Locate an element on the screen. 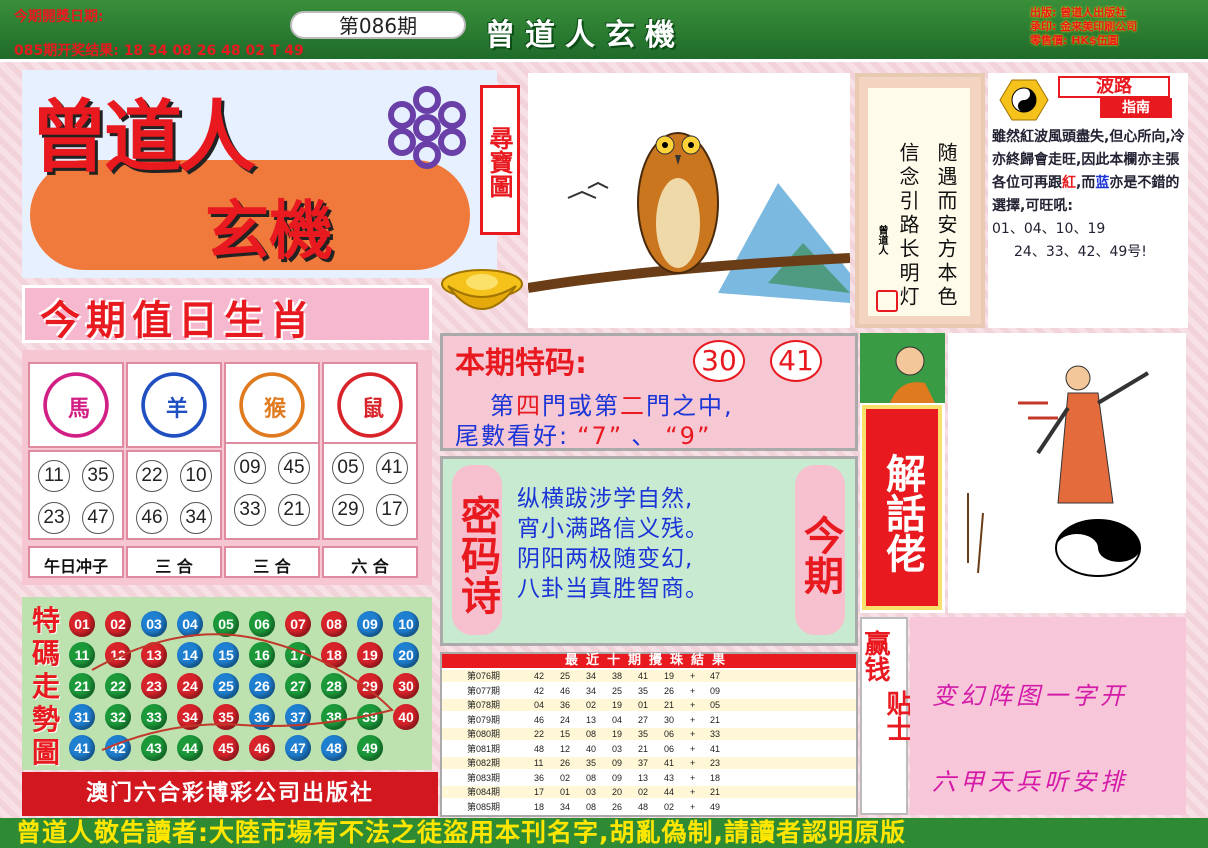 The width and height of the screenshot is (1208, 848). results-row: 第080期 22 15 08 19 35 06 +33 is located at coordinates (649, 734).